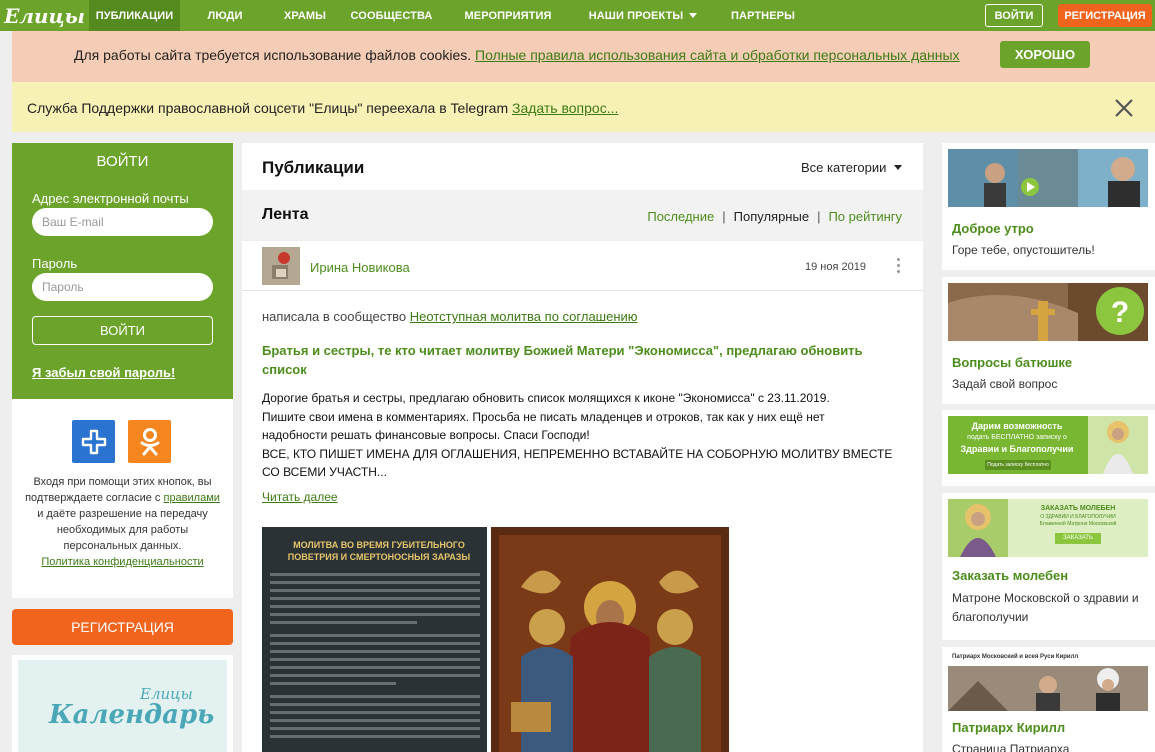 The image size is (1155, 752). I want to click on post-header: Ирина Новикова 19 ноя 2019, so click(582, 266).